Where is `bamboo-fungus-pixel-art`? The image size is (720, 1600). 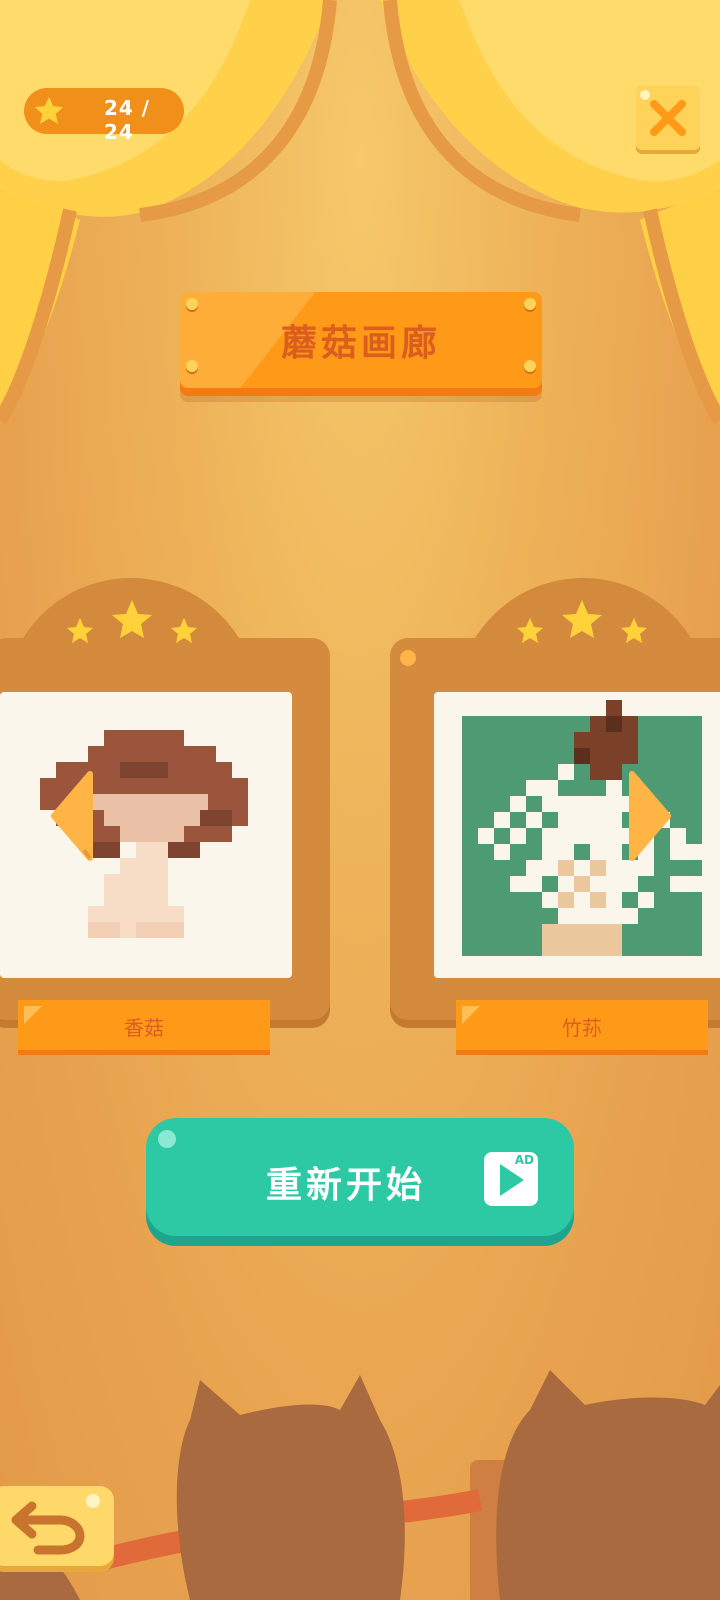
bamboo-fungus-pixel-art is located at coordinates (582, 828).